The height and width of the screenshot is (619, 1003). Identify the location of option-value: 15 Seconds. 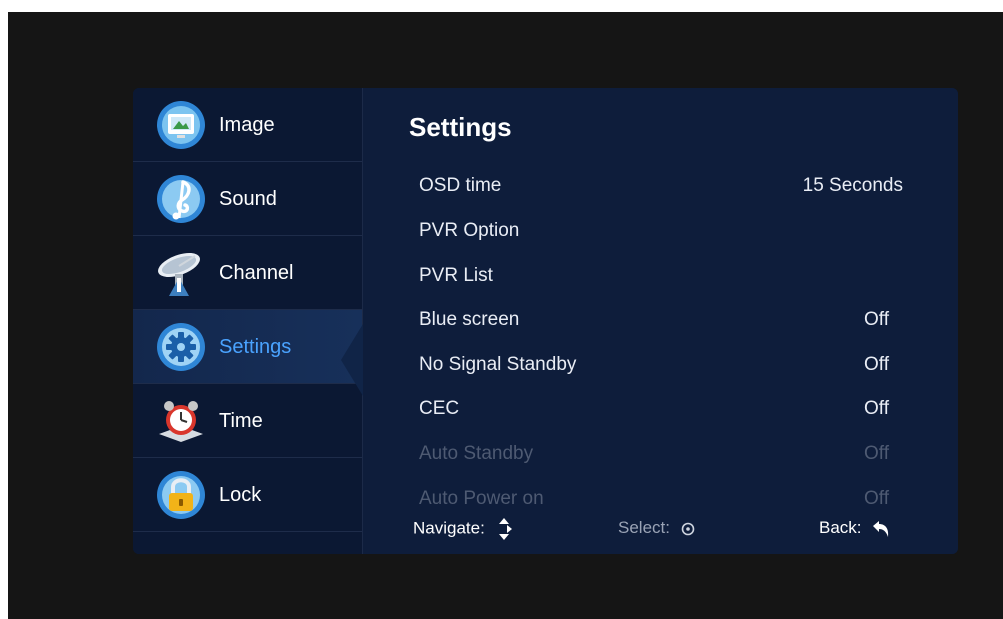
(852, 185).